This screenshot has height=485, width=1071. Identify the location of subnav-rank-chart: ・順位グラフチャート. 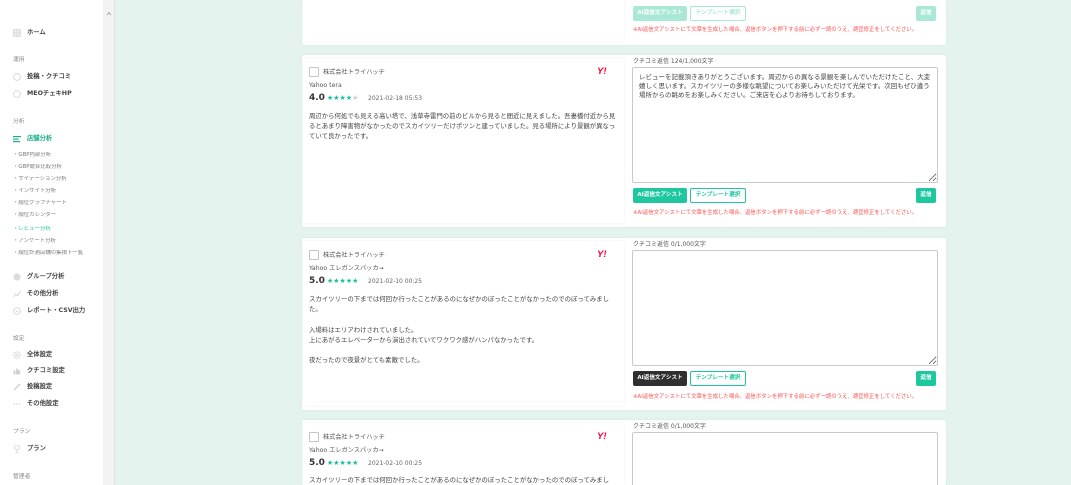
(57, 203).